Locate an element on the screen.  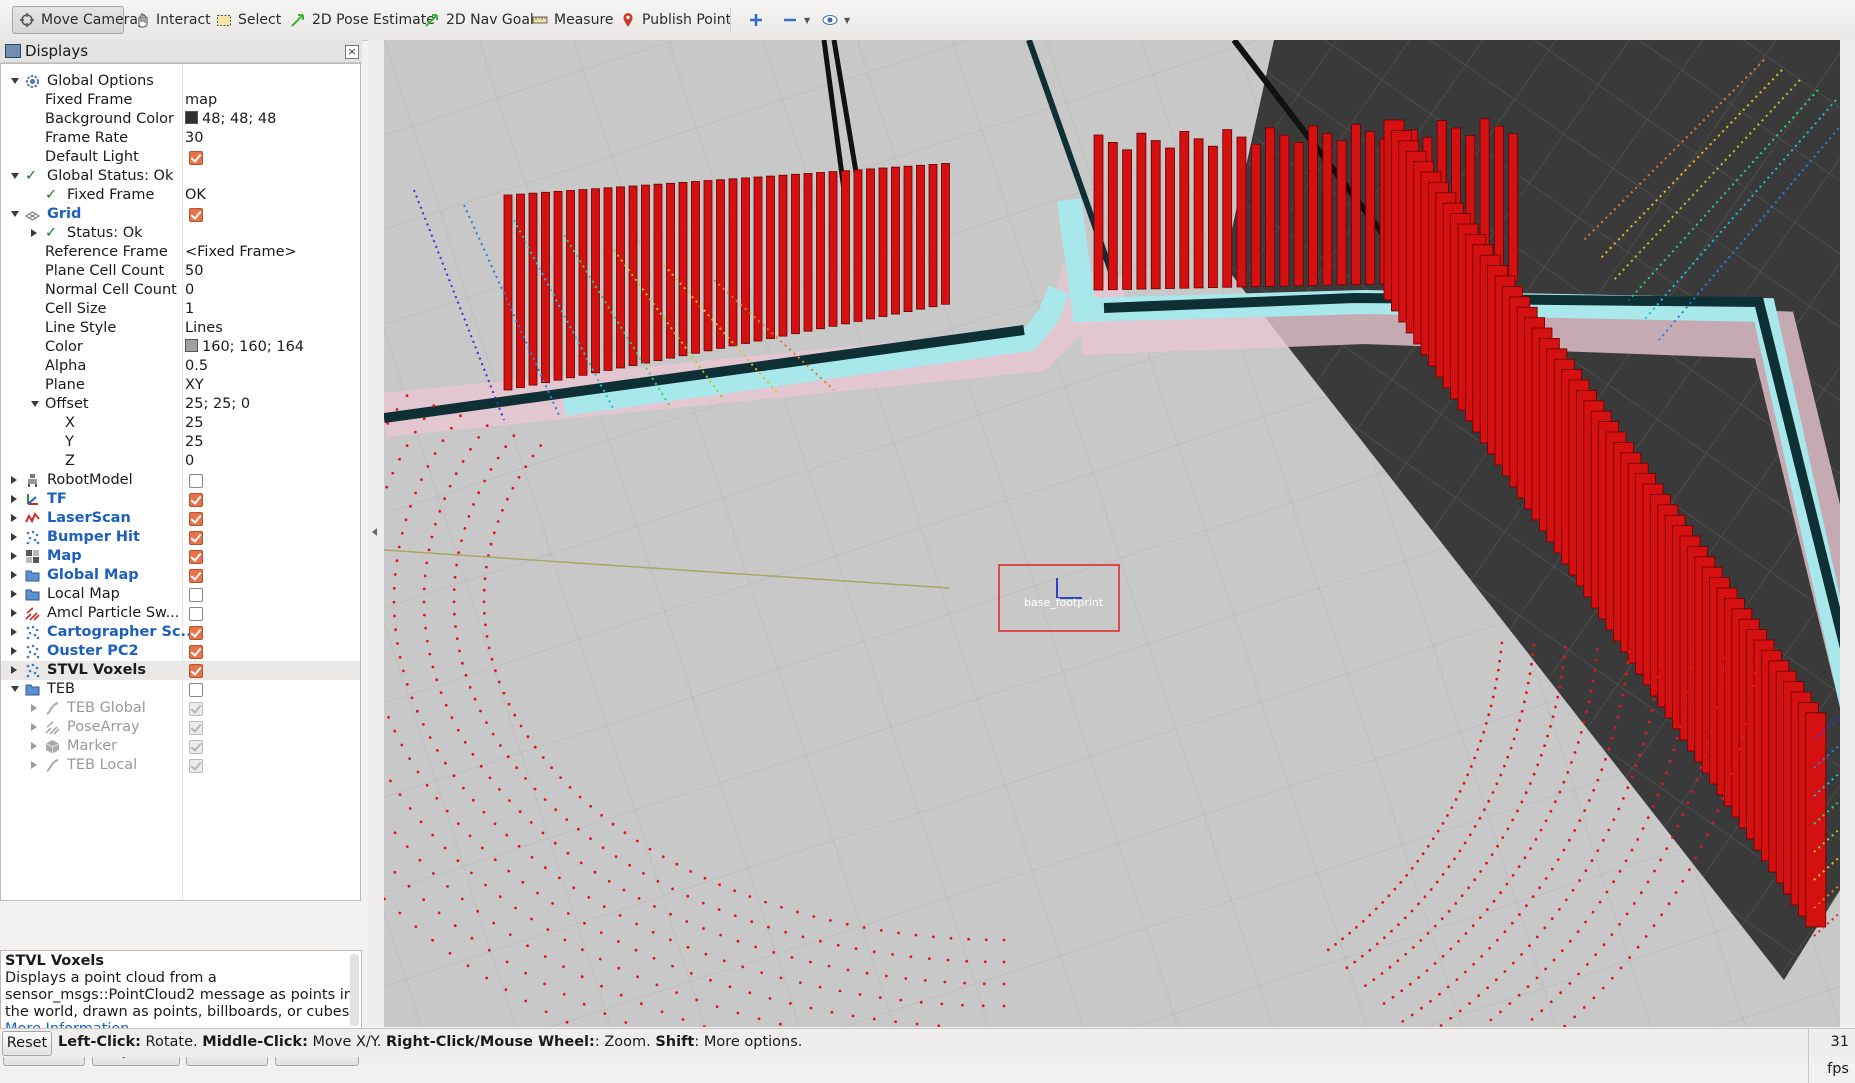
tree-value: Lines is located at coordinates (204, 328).